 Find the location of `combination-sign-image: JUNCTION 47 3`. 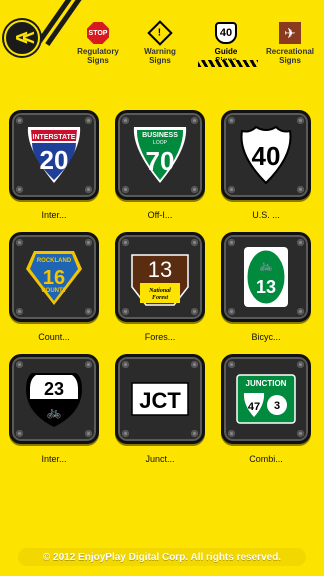

combination-sign-image: JUNCTION 47 3 is located at coordinates (266, 399).